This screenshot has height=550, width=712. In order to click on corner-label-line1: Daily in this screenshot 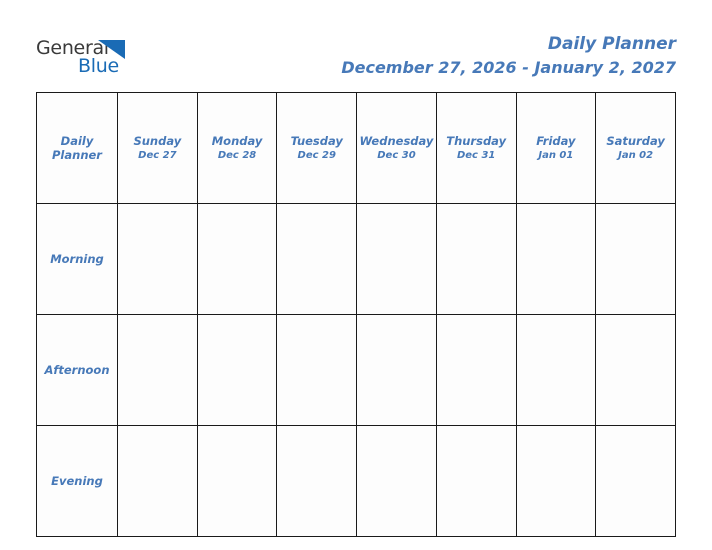, I will do `click(77, 141)`.